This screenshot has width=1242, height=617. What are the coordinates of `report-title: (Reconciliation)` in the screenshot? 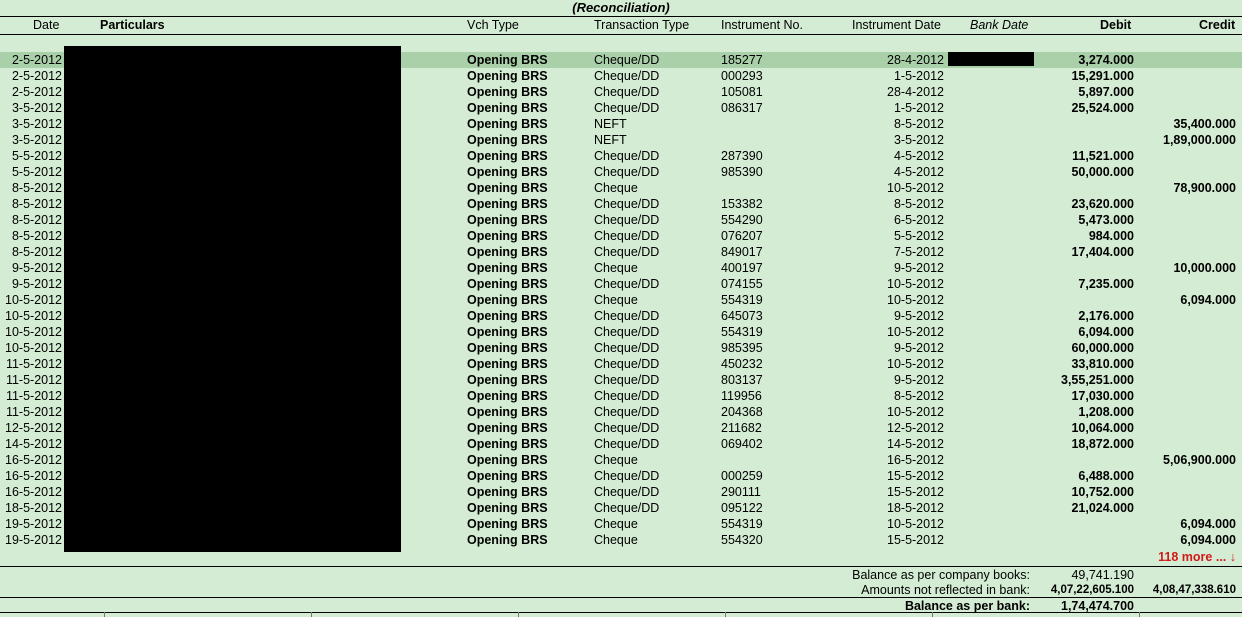 It's located at (621, 7).